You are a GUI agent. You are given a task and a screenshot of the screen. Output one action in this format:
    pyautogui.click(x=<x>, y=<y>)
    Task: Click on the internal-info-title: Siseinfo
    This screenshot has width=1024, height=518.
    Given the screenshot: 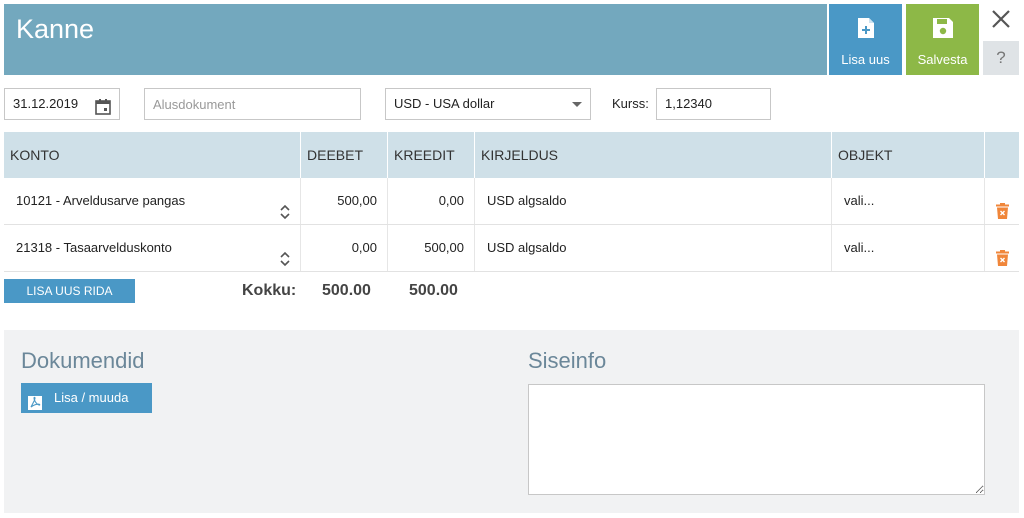 What is the action you would take?
    pyautogui.click(x=567, y=360)
    